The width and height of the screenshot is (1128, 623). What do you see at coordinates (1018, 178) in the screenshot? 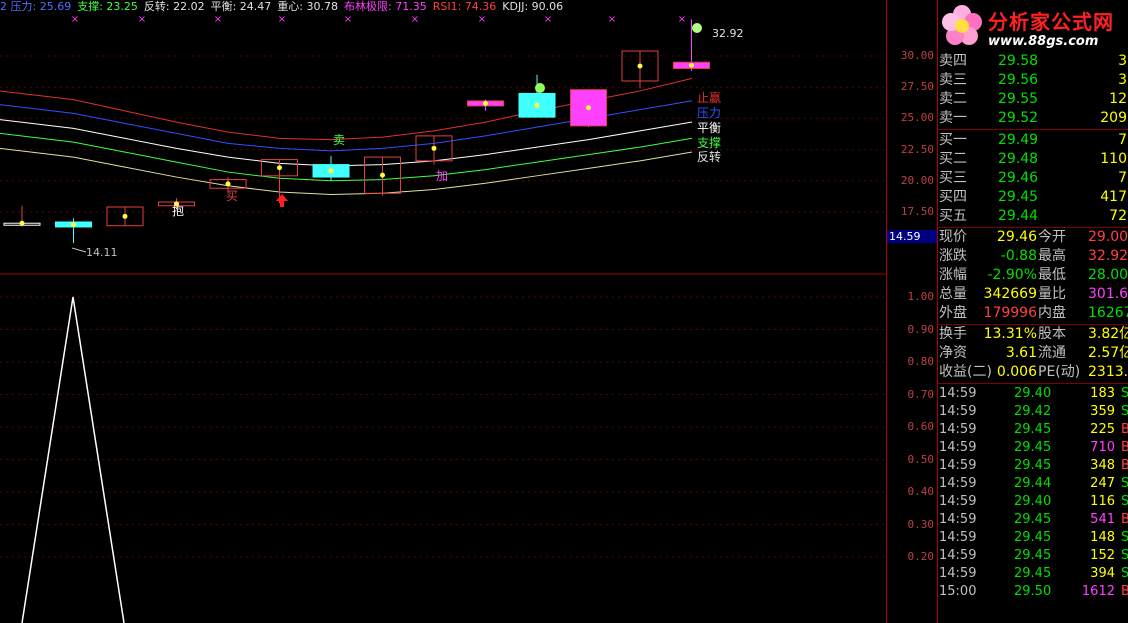
I see `row-price: 29.46` at bounding box center [1018, 178].